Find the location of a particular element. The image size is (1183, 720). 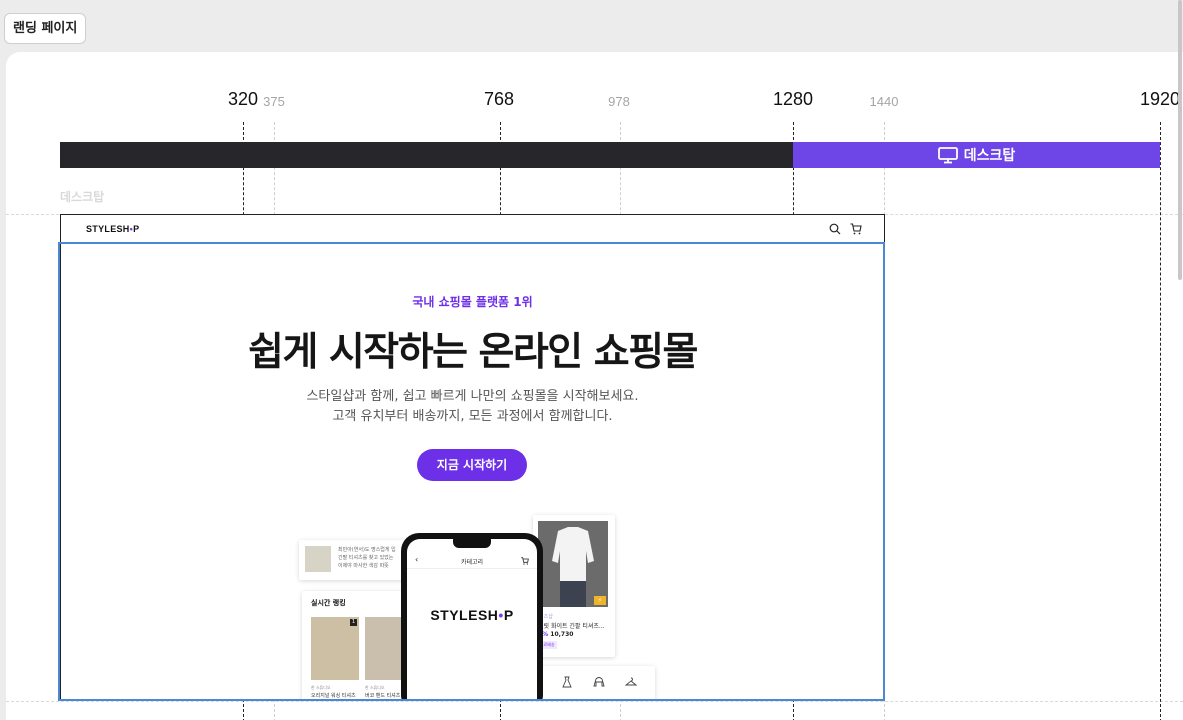

breakpoint-375: 375 is located at coordinates (274, 101).